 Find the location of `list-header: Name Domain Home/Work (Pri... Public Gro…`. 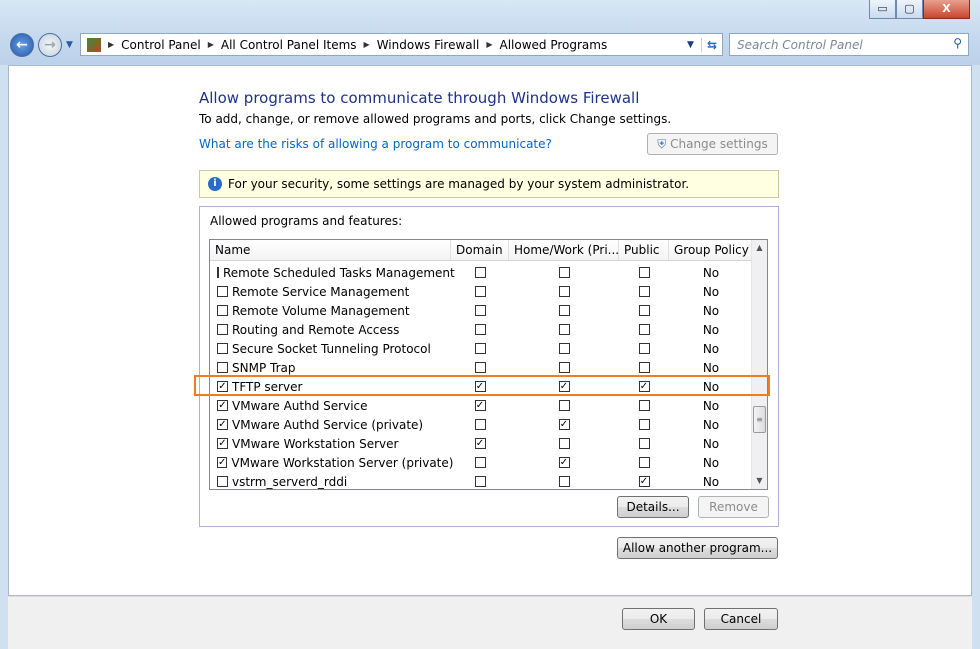

list-header: Name Domain Home/Work (Pri... Public Gro… is located at coordinates (488, 250).